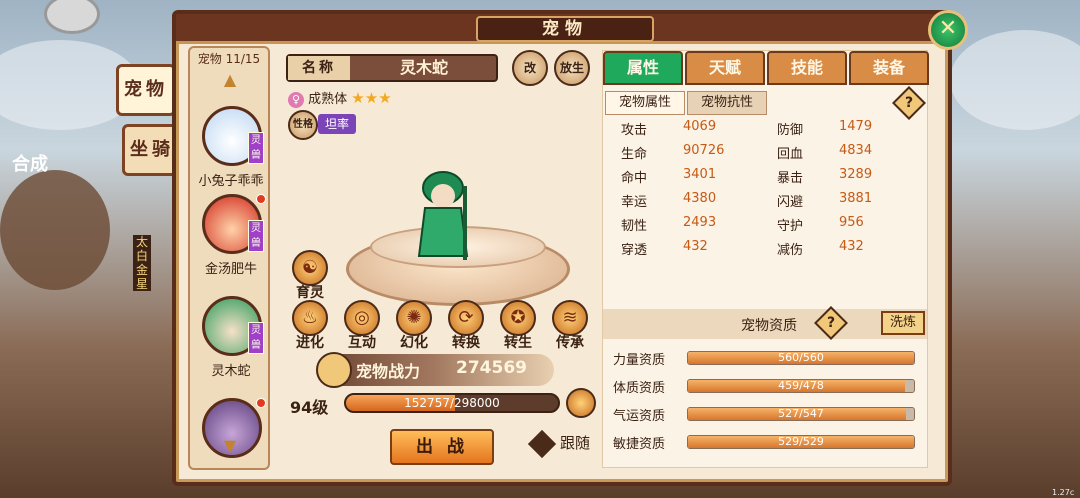 This screenshot has width=1080, height=498. What do you see at coordinates (230, 269) in the screenshot?
I see `pet-name: 金汤肥牛` at bounding box center [230, 269].